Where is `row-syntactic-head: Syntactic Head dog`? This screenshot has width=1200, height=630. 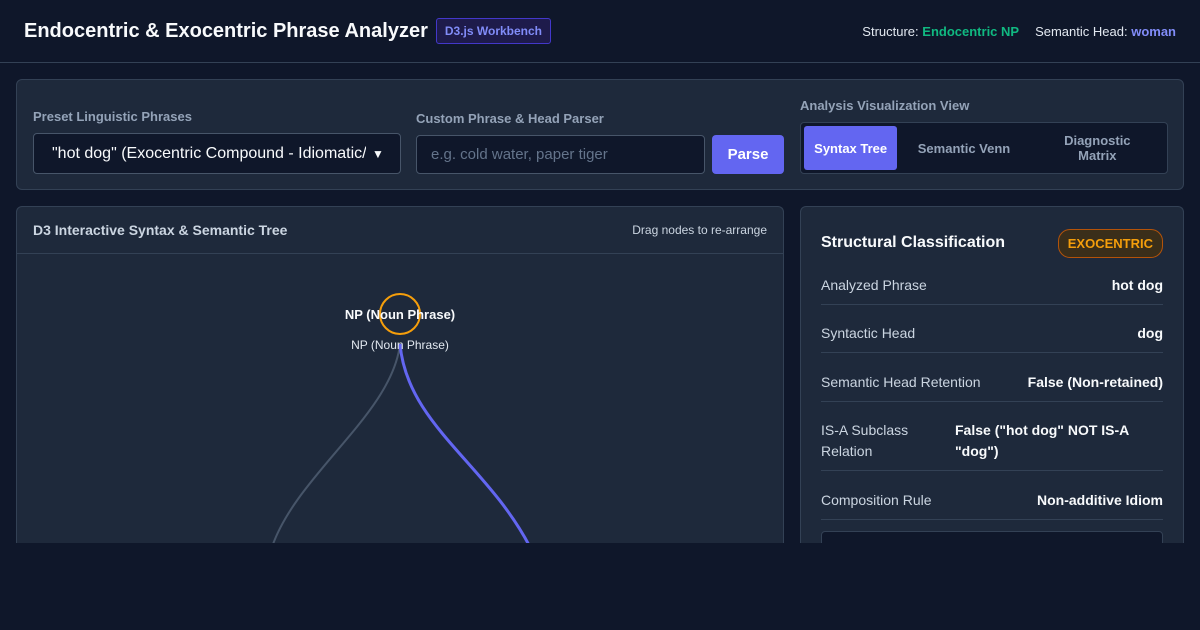
row-syntactic-head: Syntactic Head dog is located at coordinates (992, 338).